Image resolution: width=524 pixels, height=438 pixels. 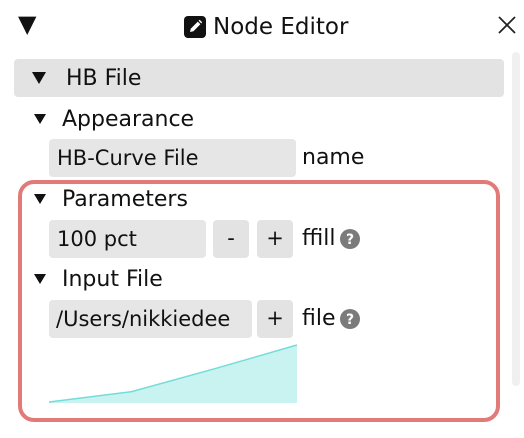 I want to click on pencil-icon, so click(x=195, y=27).